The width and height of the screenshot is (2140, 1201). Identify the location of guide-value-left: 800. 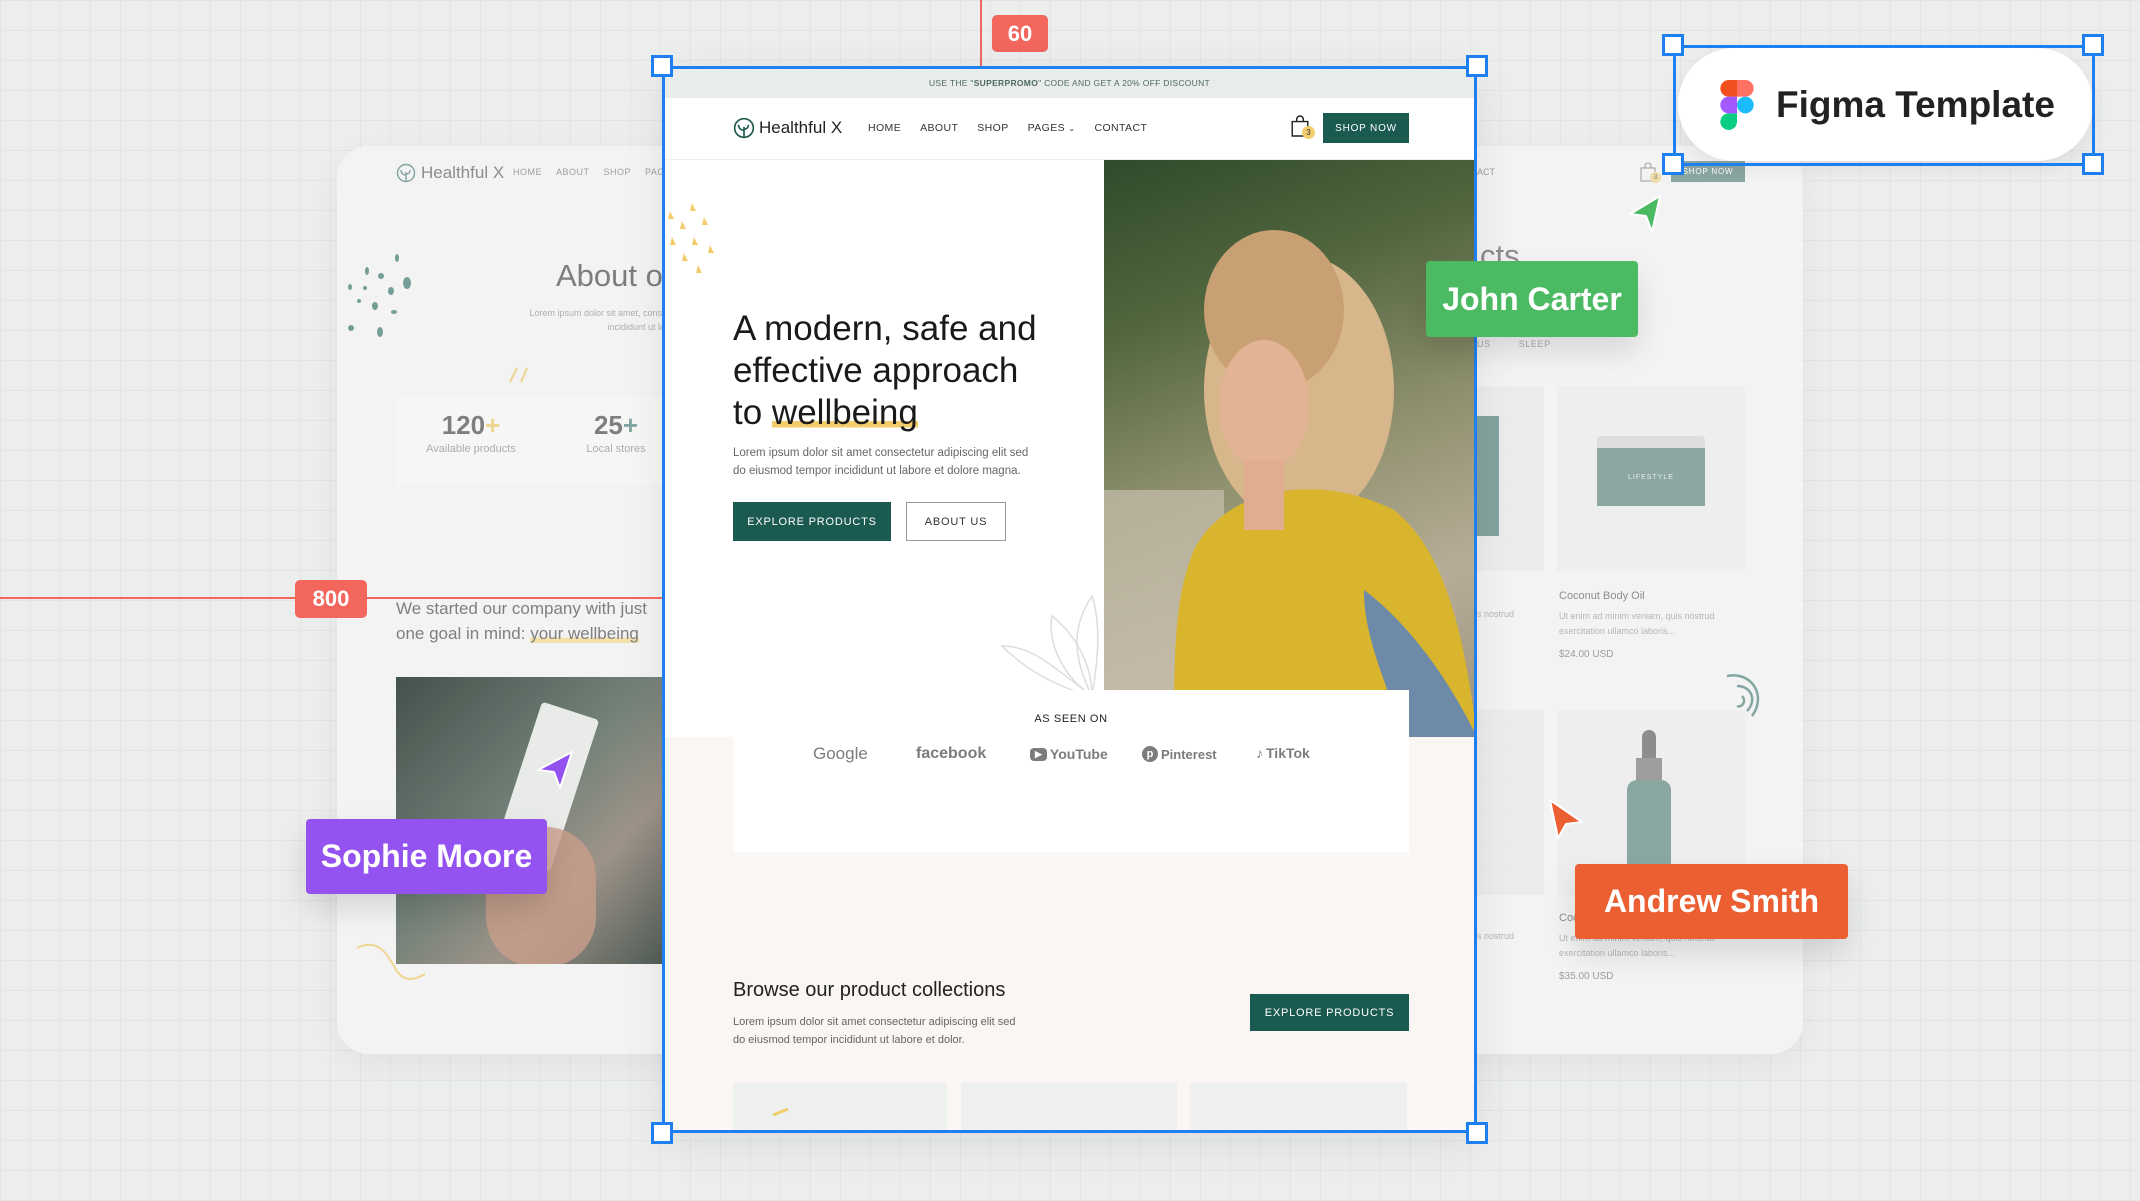
(331, 599).